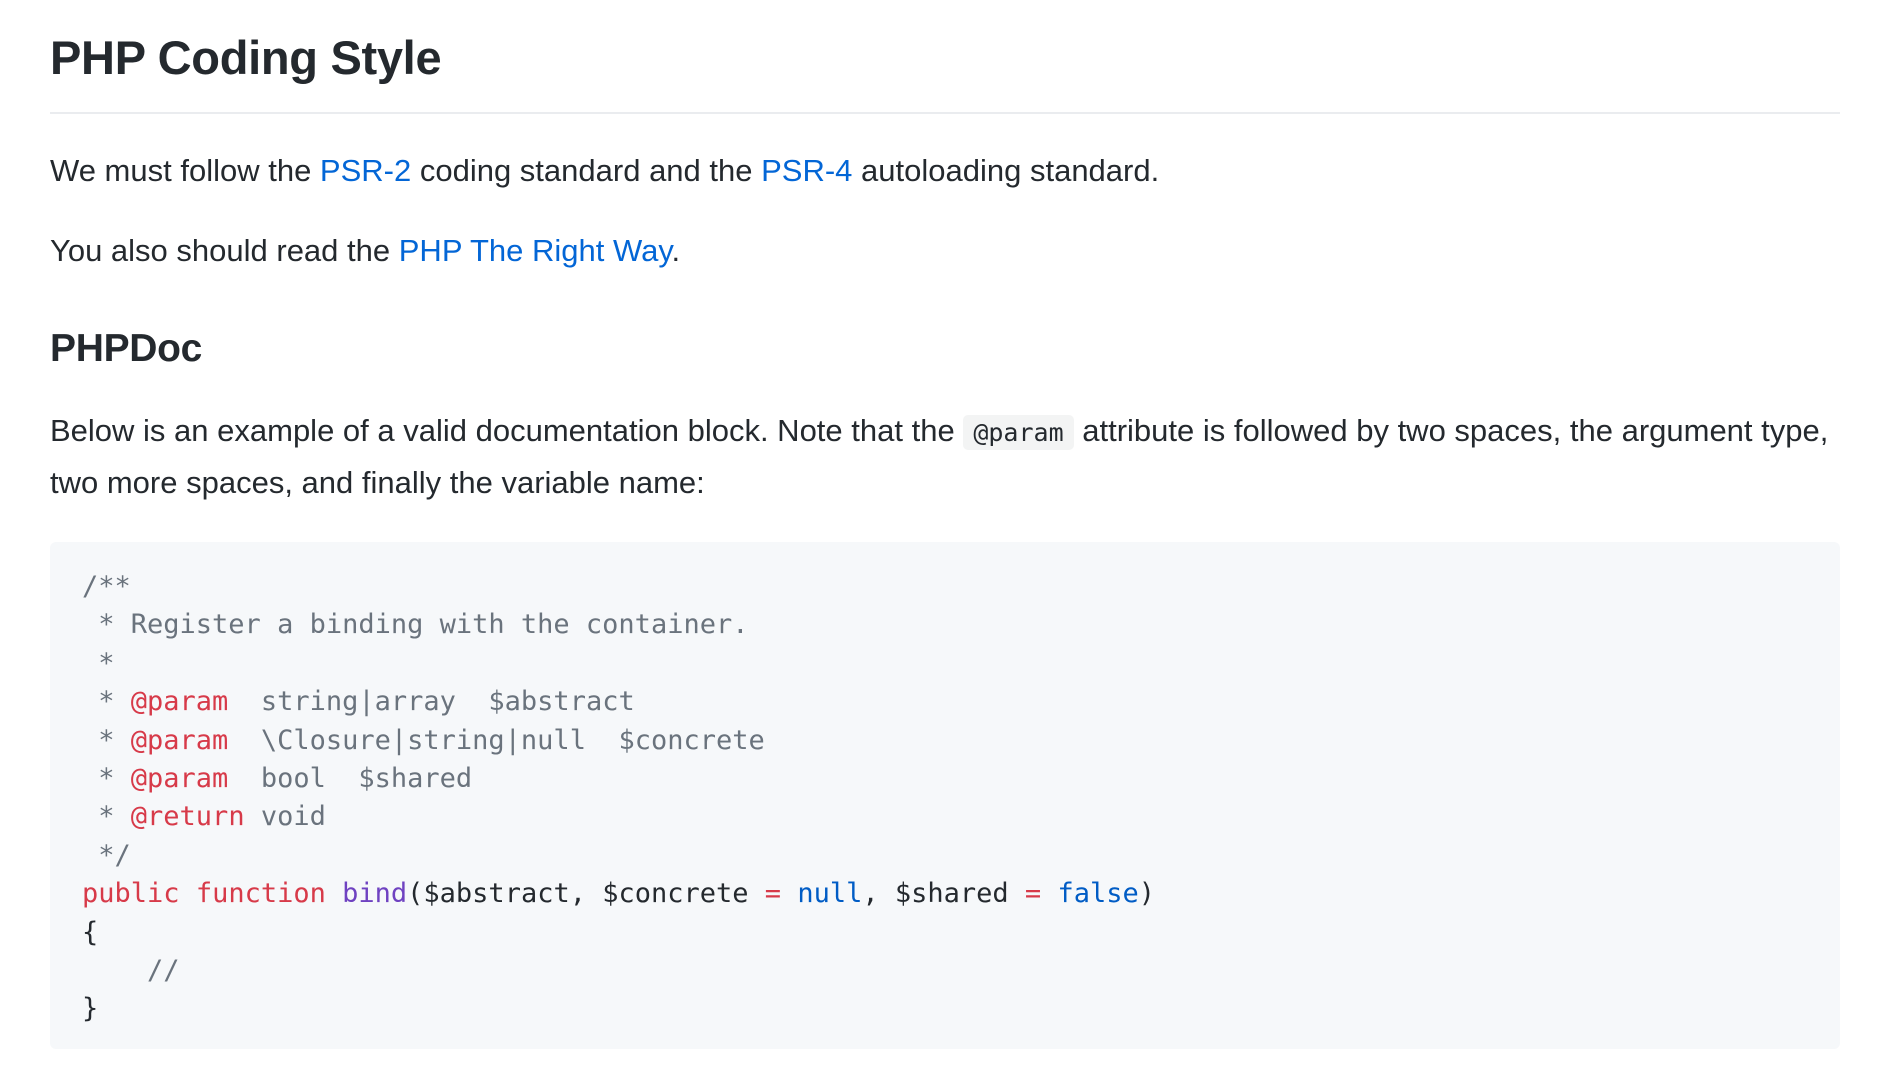  Describe the element at coordinates (187, 817) in the screenshot. I see `code-token: @return` at that location.